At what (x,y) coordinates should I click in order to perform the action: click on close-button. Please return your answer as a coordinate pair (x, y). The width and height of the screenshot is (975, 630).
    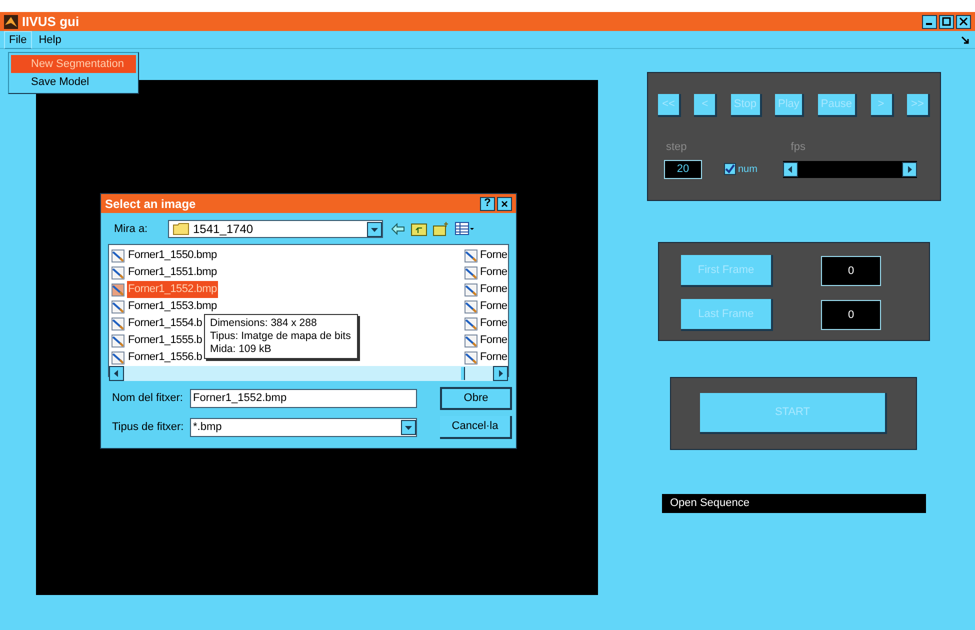
    Looking at the image, I should click on (963, 21).